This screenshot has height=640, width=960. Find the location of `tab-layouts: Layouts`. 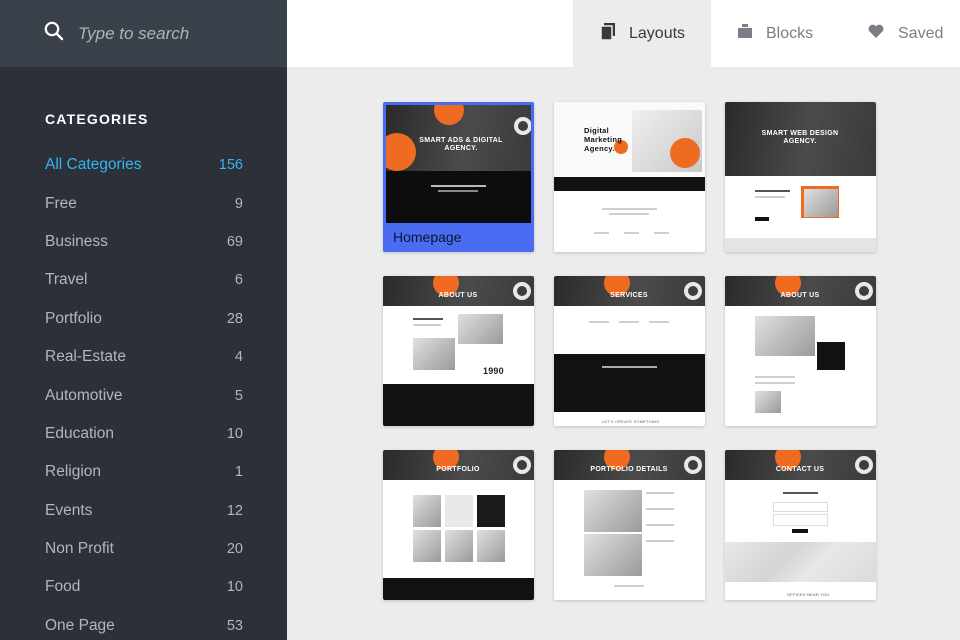

tab-layouts: Layouts is located at coordinates (642, 33).